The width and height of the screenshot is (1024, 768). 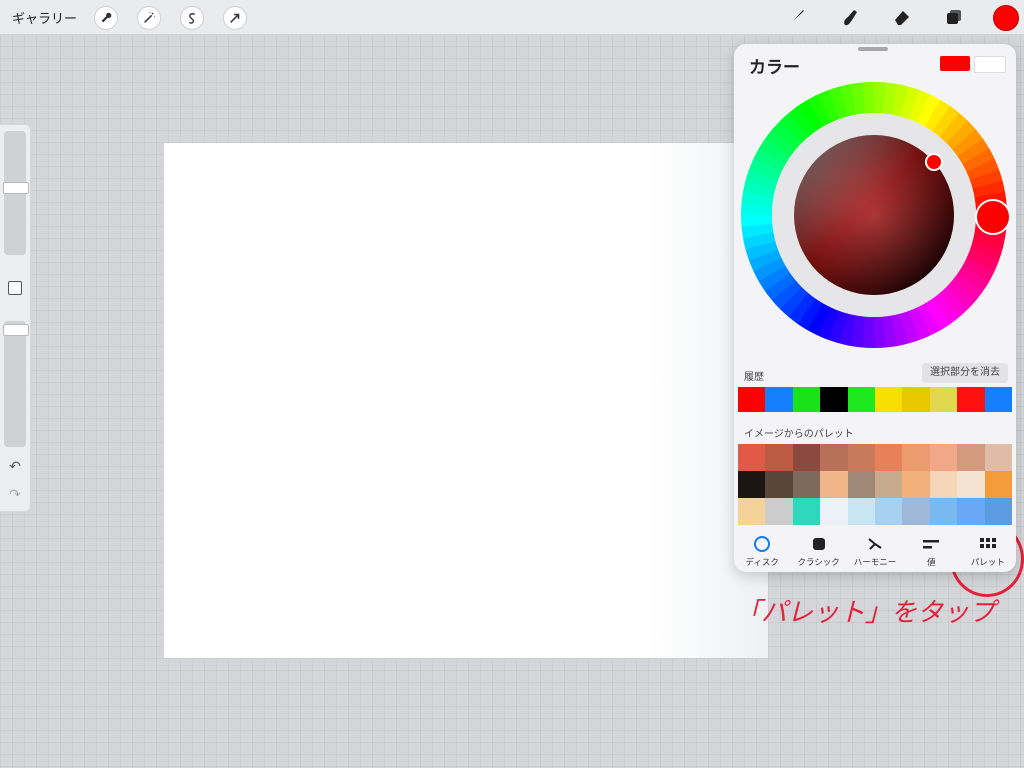 I want to click on selection-icon, so click(x=192, y=18).